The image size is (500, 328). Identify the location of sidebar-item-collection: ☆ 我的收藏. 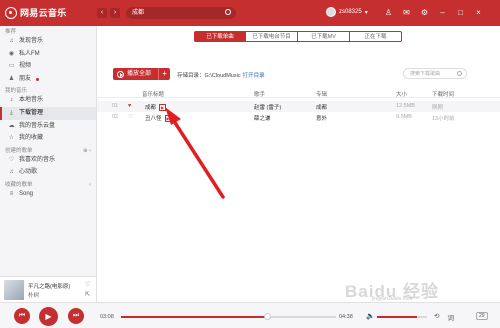
(48, 138).